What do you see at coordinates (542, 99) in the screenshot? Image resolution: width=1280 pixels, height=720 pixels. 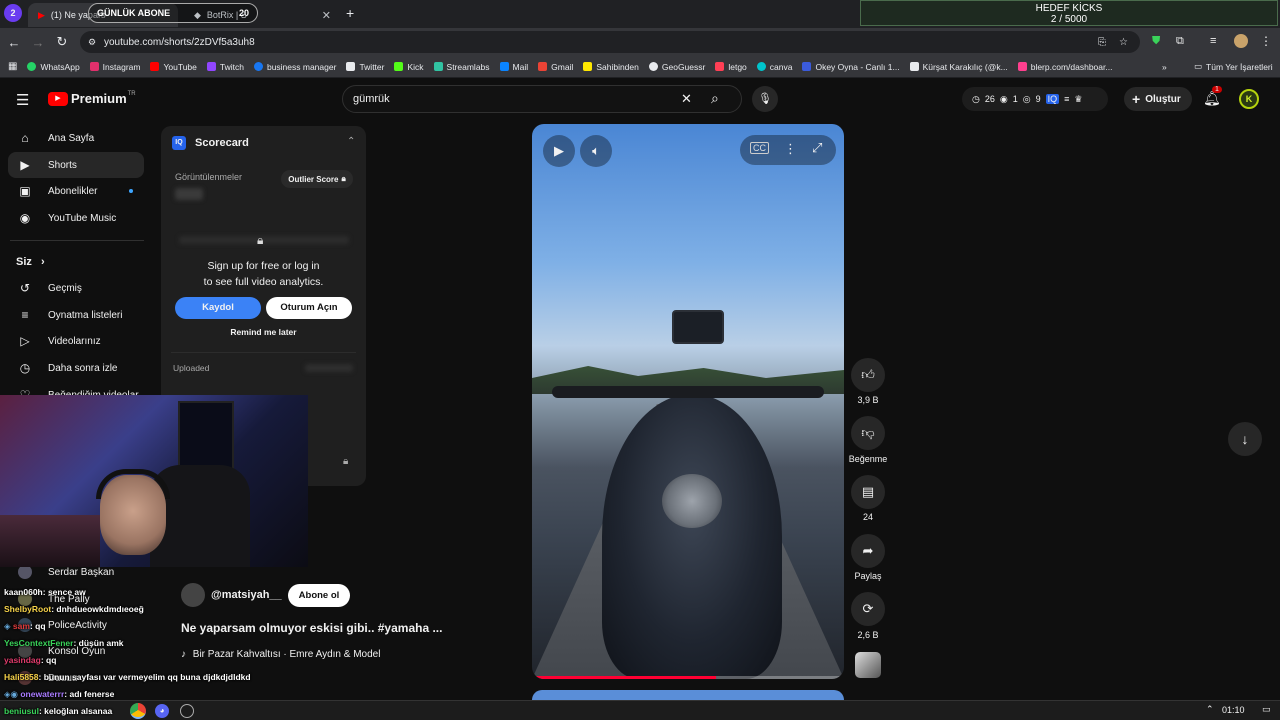 I see `search-input: gümrük ✕ ⌕` at bounding box center [542, 99].